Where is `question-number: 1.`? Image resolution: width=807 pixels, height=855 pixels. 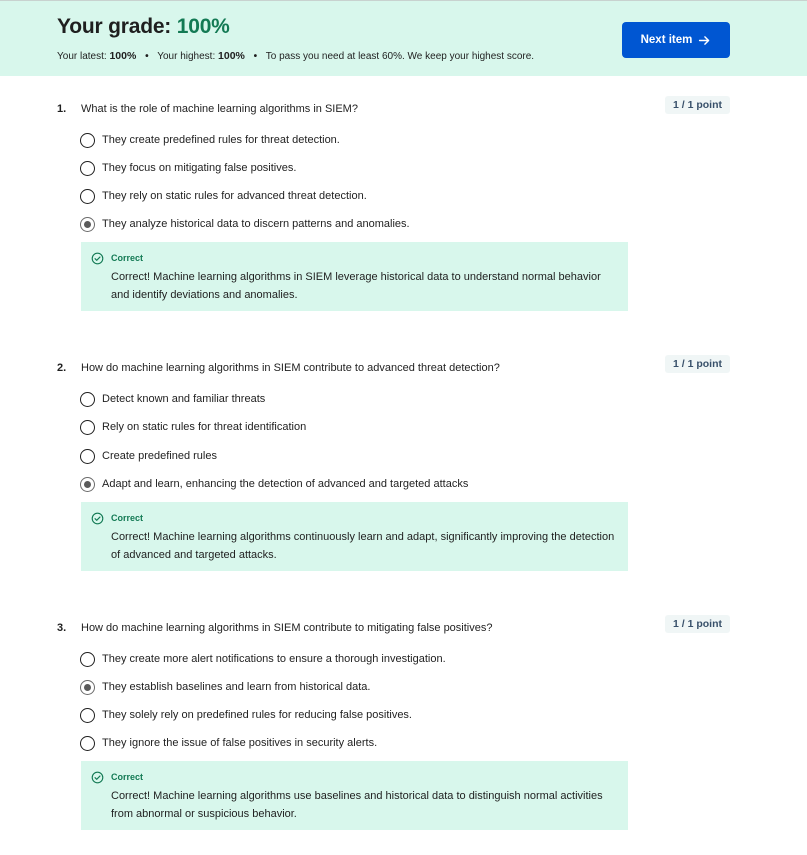 question-number: 1. is located at coordinates (62, 109).